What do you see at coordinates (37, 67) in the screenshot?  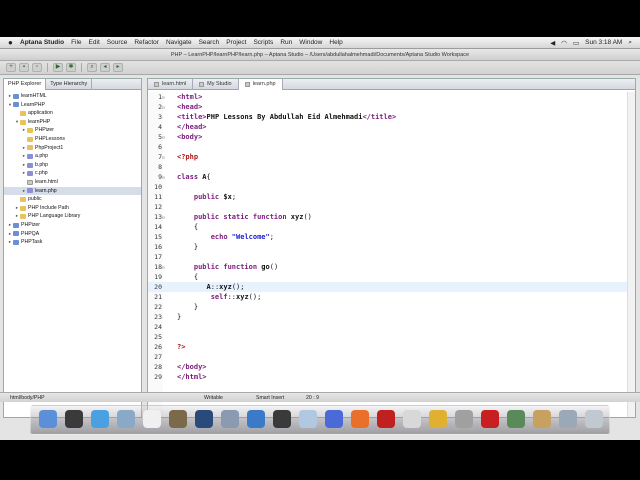 I see `print-icon: ▫` at bounding box center [37, 67].